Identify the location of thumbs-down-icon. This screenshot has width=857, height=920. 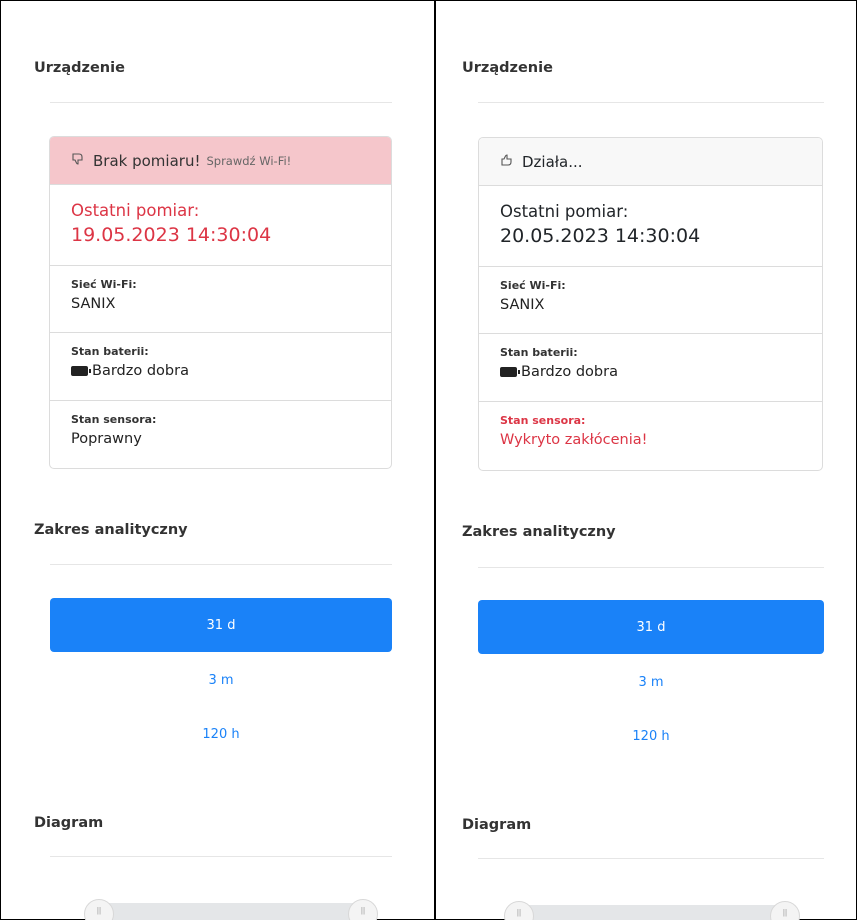
(79, 161).